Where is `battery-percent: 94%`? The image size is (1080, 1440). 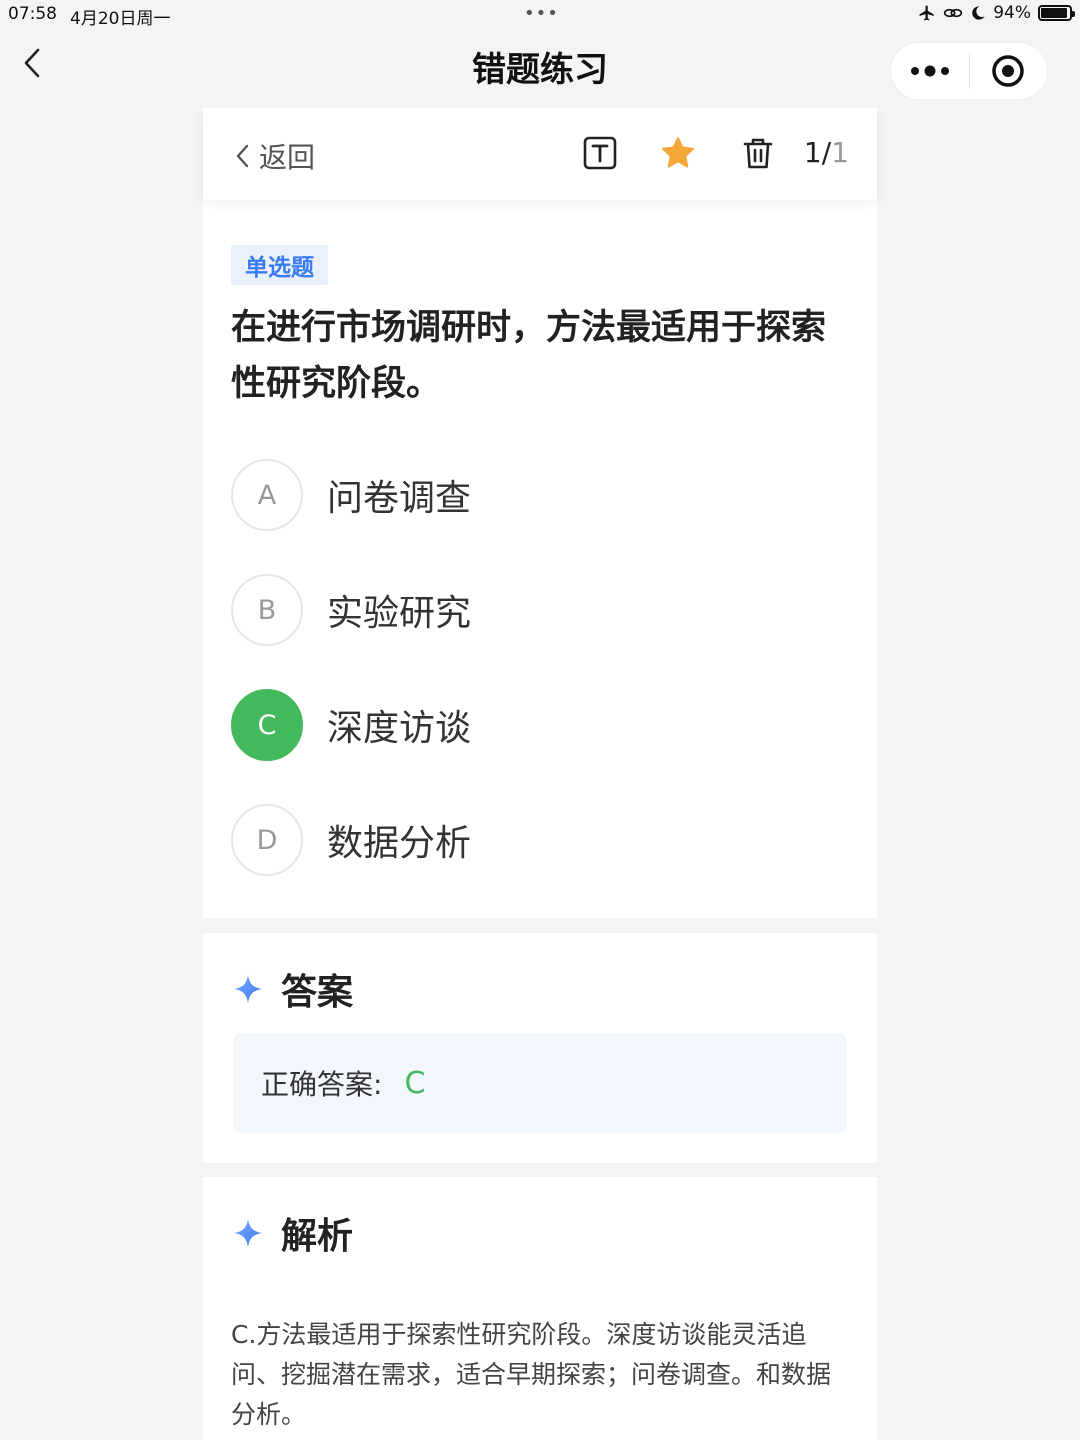 battery-percent: 94% is located at coordinates (1012, 13).